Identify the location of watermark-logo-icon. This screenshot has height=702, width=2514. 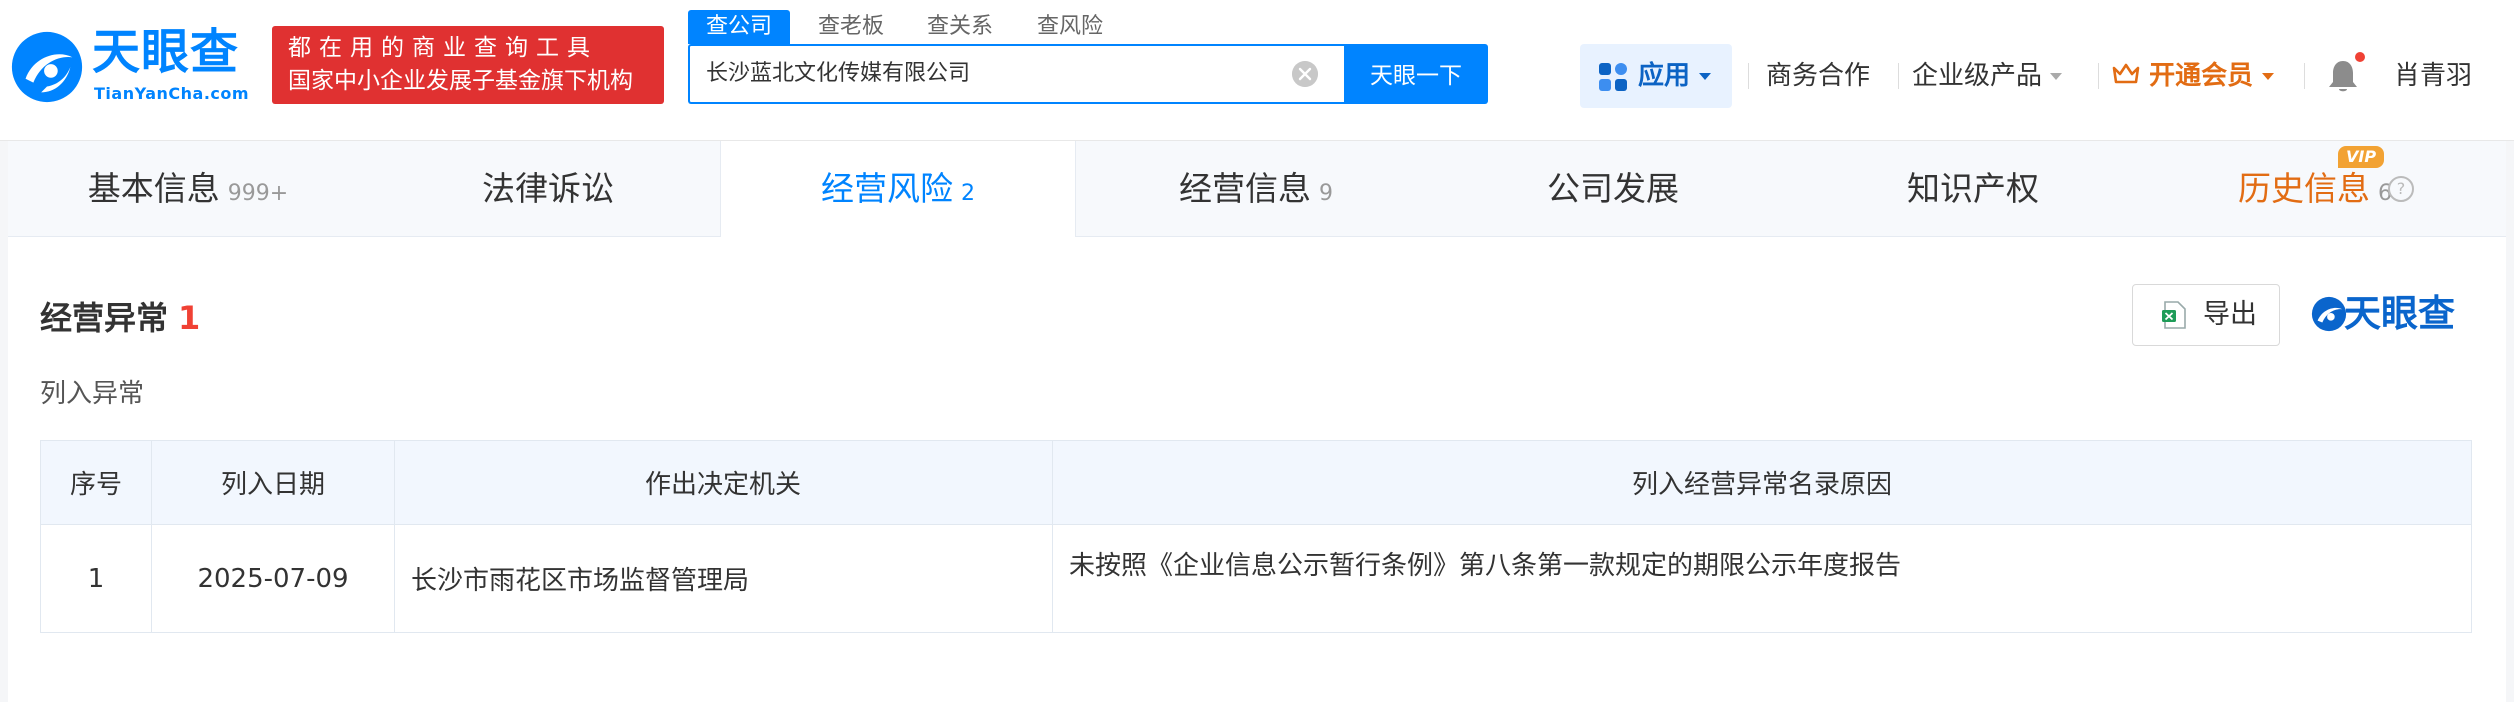
(2329, 314).